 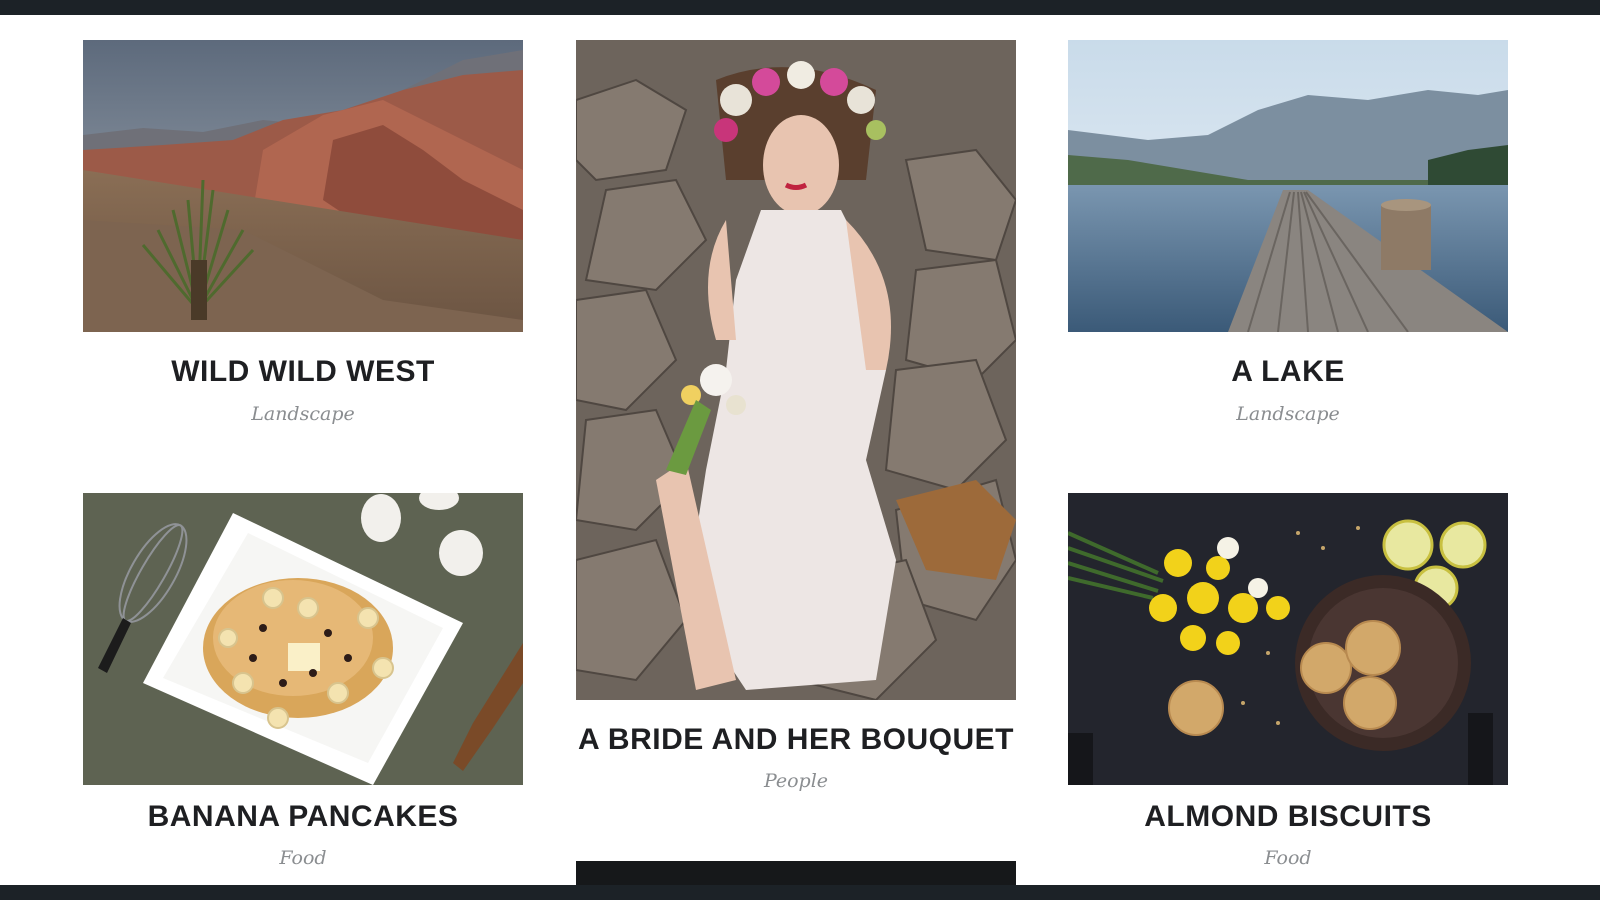 I want to click on next-portfolio-image-partial, so click(x=796, y=873).